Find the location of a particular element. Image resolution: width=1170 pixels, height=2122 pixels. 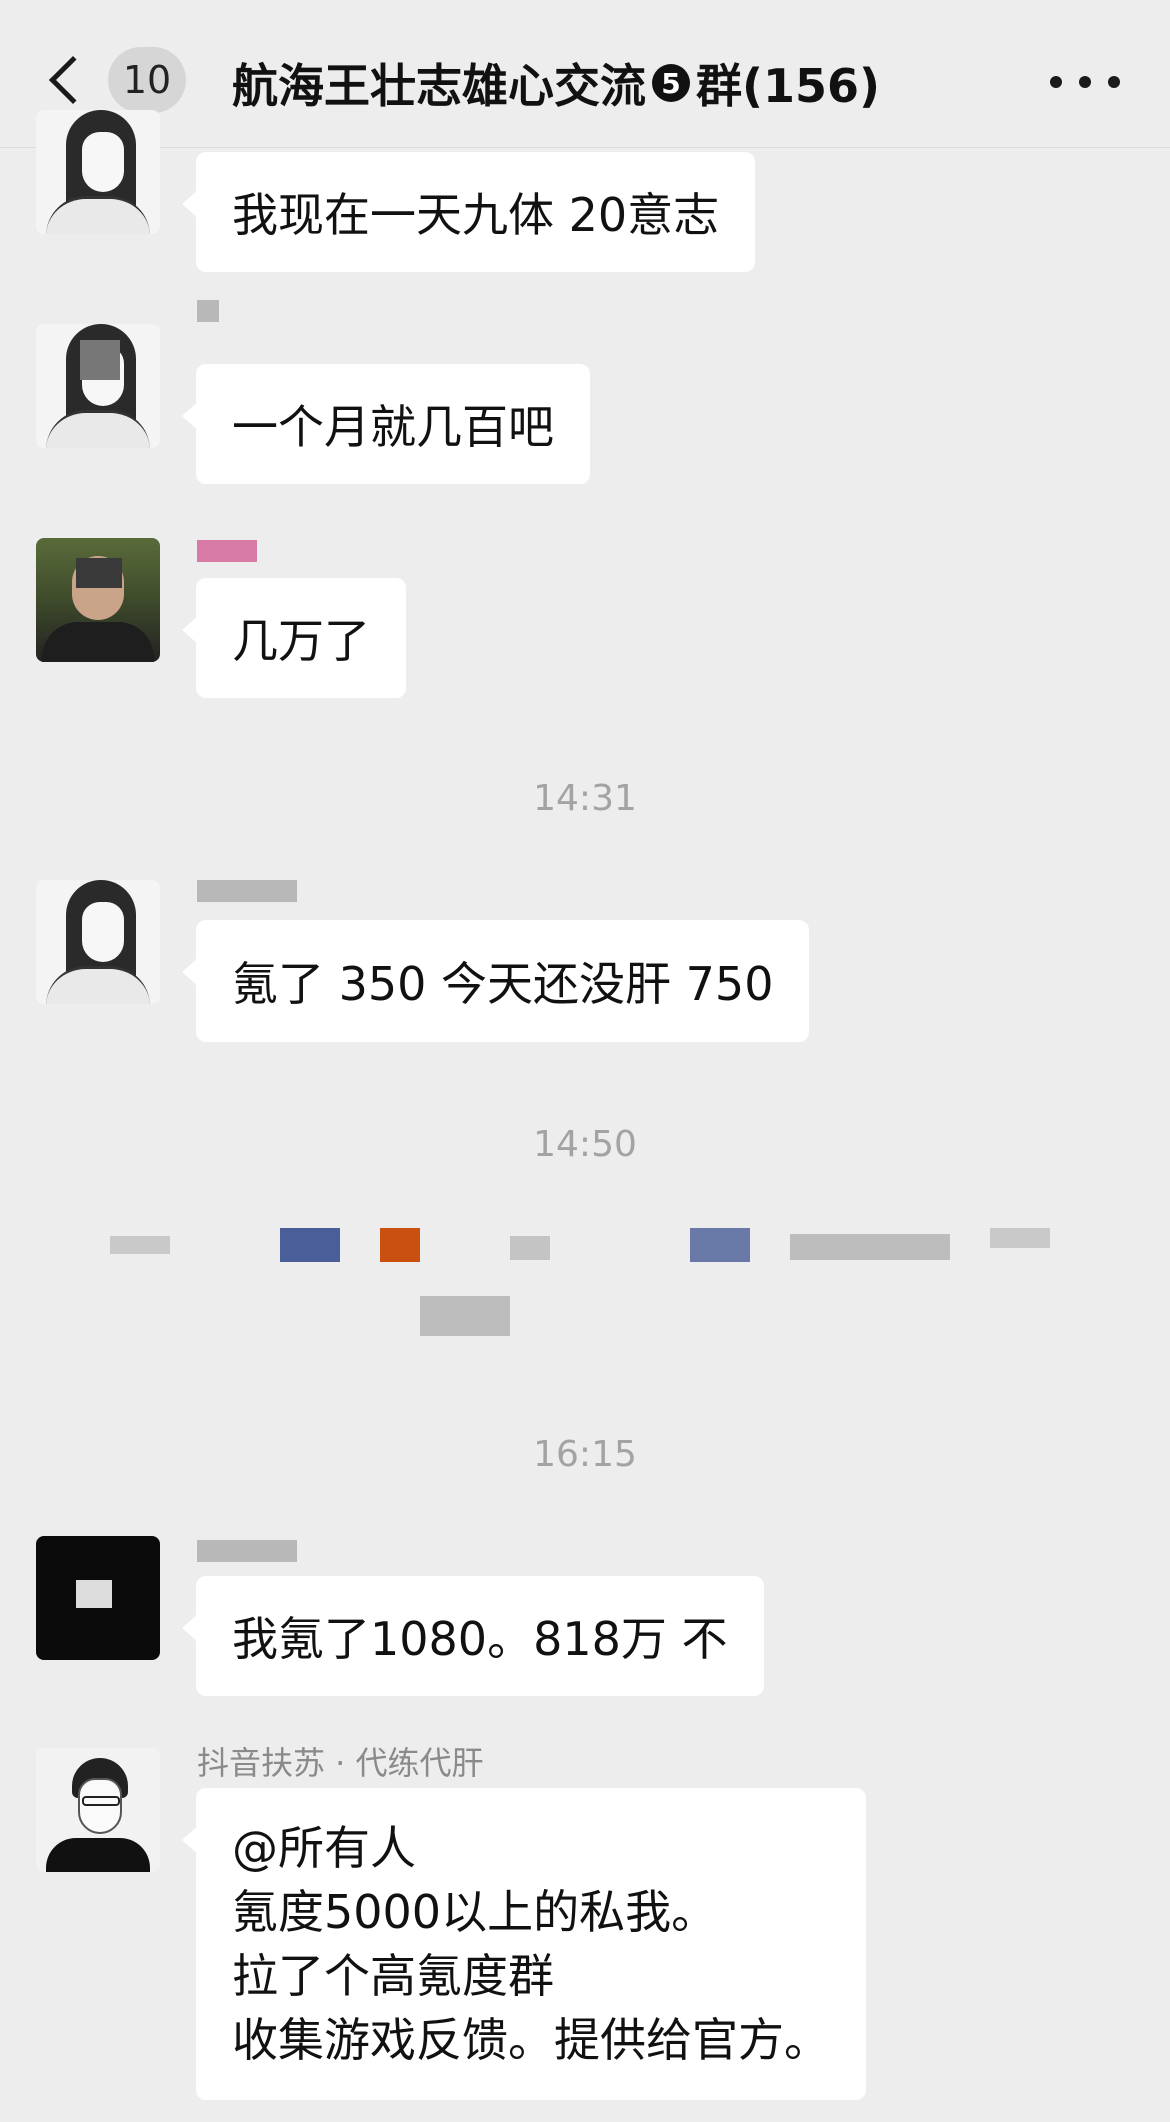

message-bubble: @所有人 氪度5000以上的私我。 拉了个高氪度群 收集游戏反馈。提供给官方。 is located at coordinates (524, 1944).